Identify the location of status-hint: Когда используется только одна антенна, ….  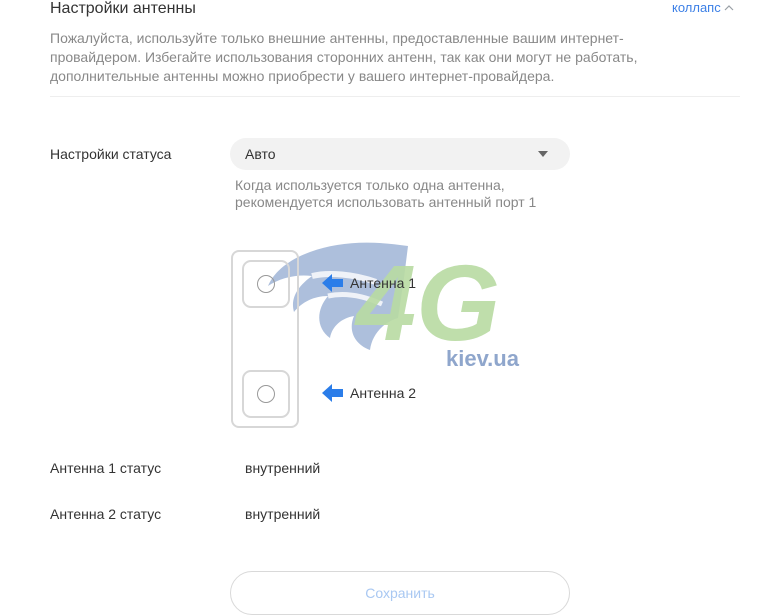
(386, 193).